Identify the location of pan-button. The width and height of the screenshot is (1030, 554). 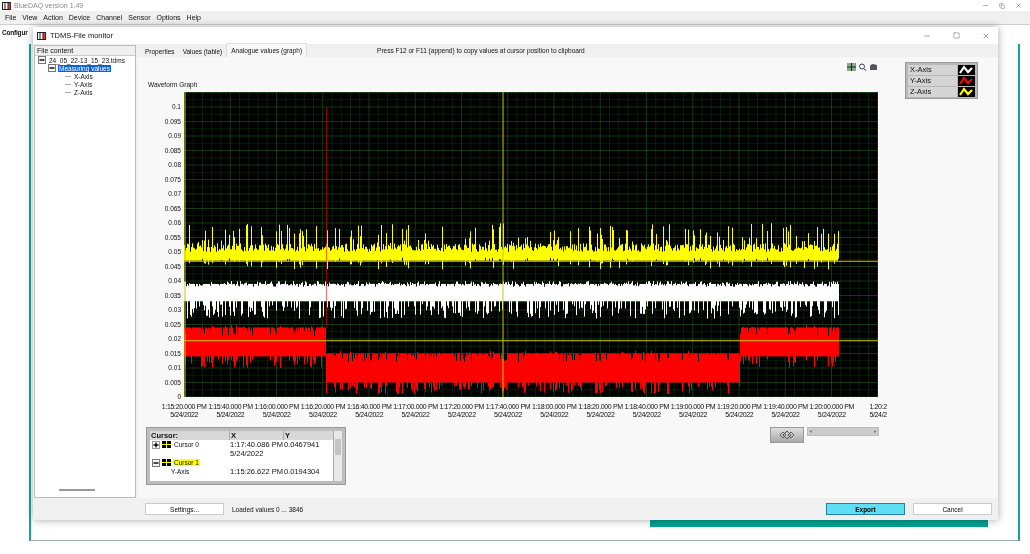
(787, 435).